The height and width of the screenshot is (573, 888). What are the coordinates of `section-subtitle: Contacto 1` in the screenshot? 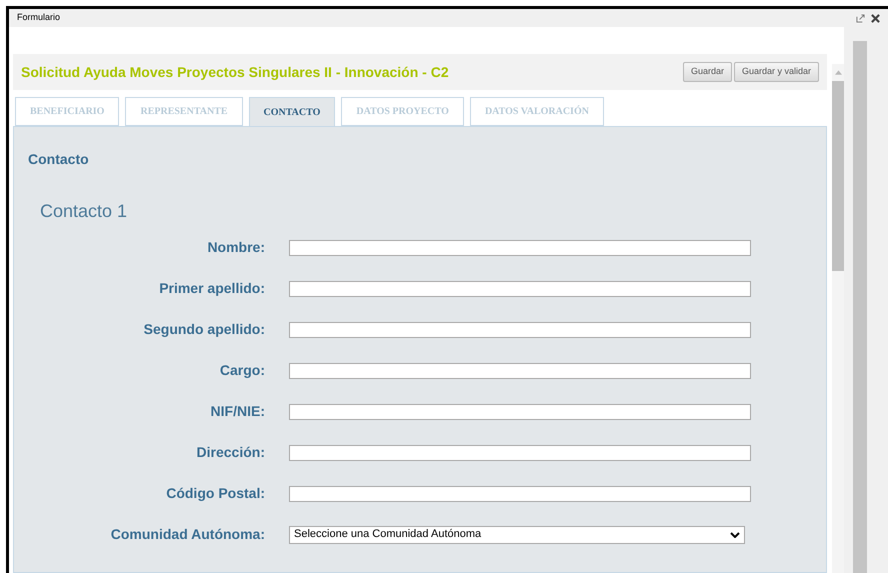 It's located at (84, 211).